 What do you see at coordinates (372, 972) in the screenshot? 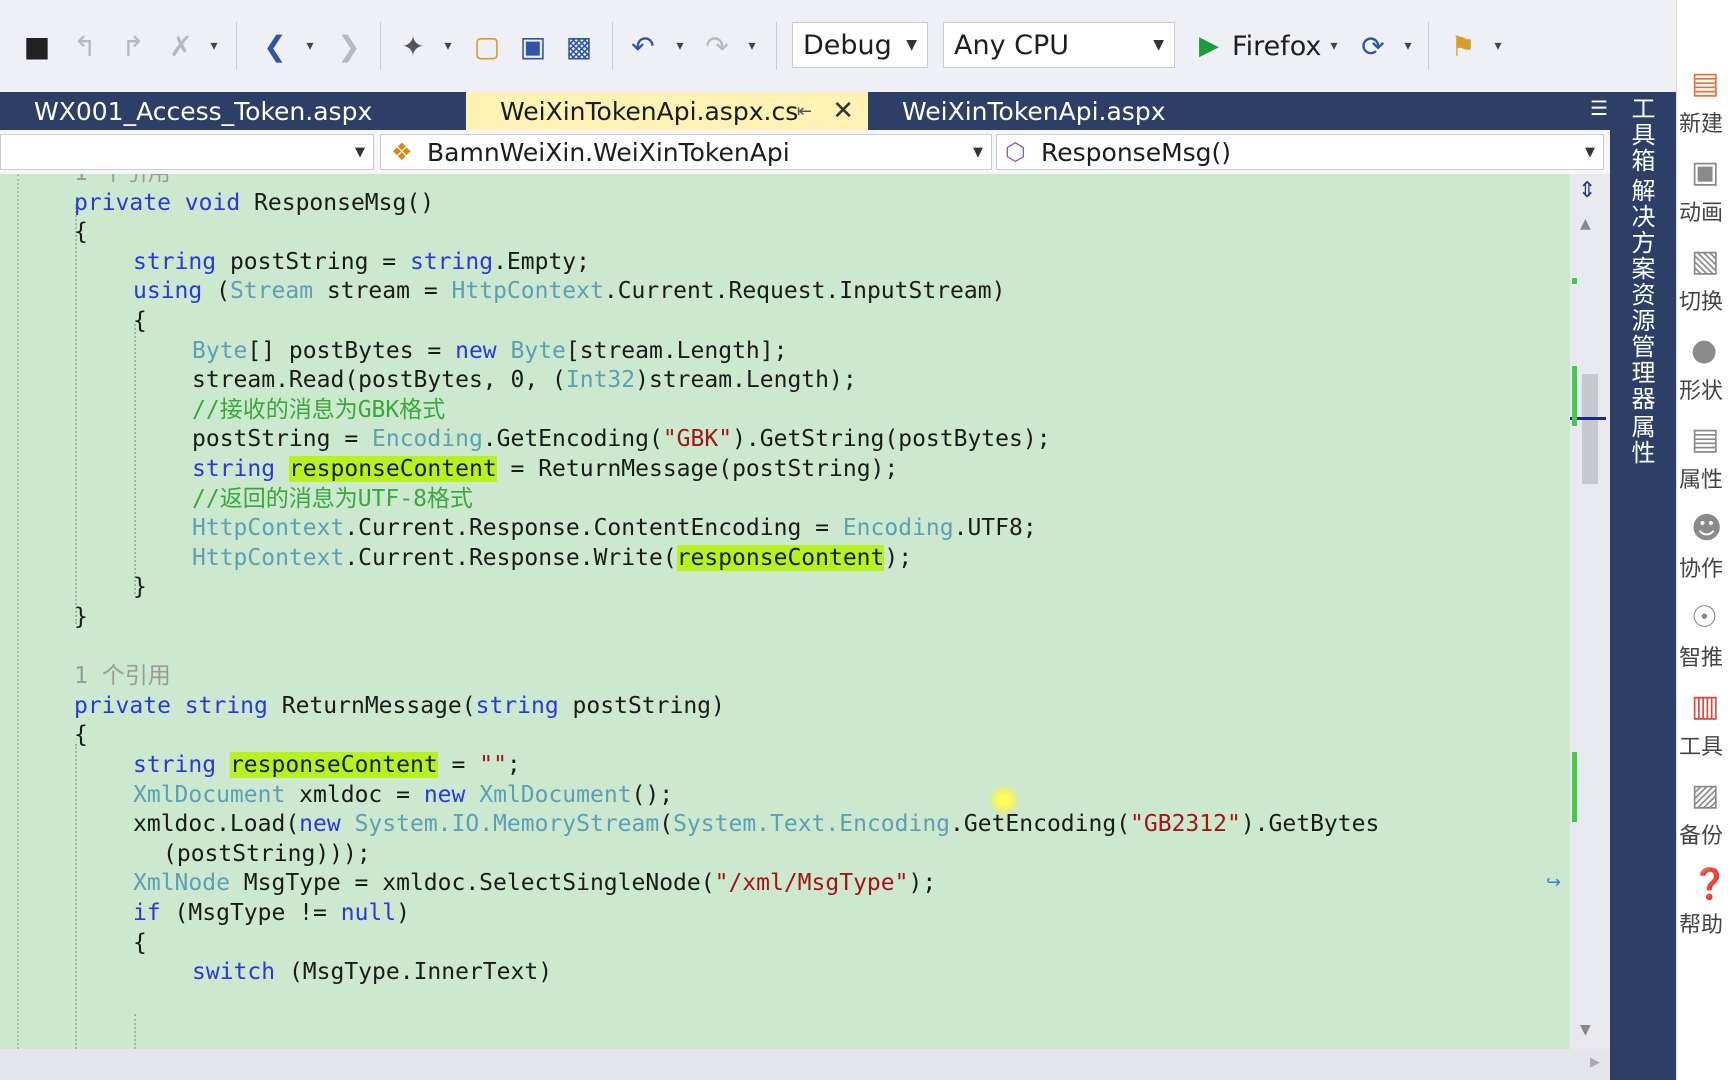
I see `code-line: switch (MsgType.InnerText)` at bounding box center [372, 972].